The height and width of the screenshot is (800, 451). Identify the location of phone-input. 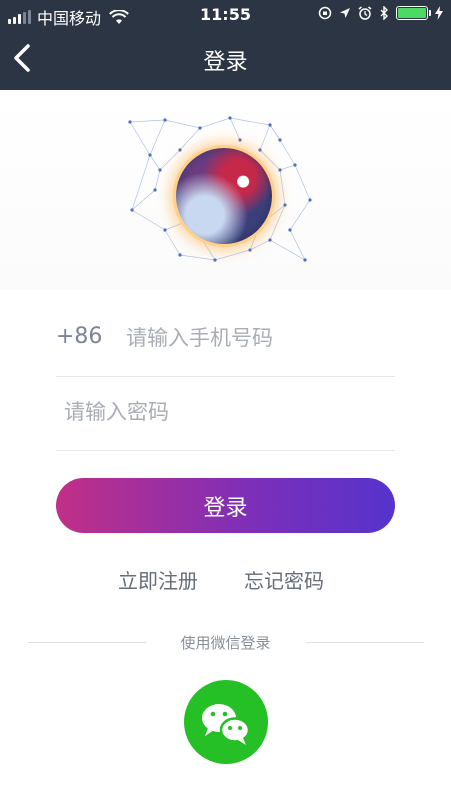
(256, 338).